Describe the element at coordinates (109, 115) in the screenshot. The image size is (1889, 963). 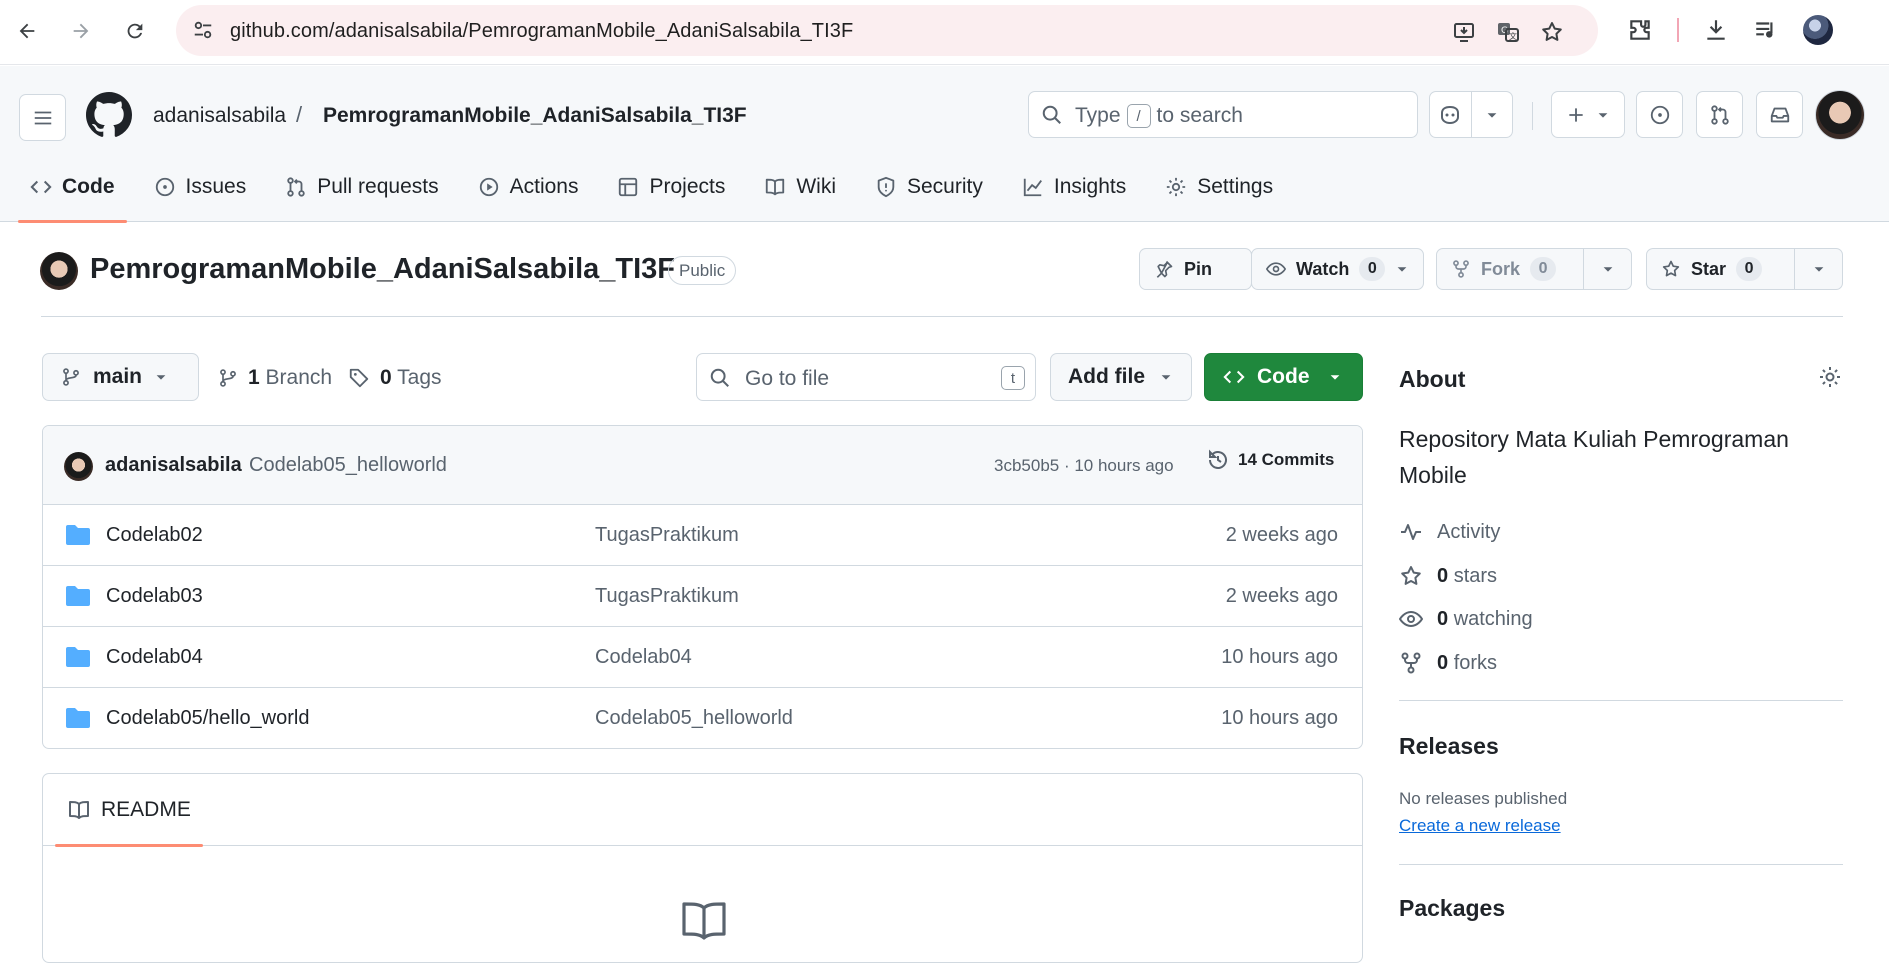
I see `github-logo-icon` at that location.